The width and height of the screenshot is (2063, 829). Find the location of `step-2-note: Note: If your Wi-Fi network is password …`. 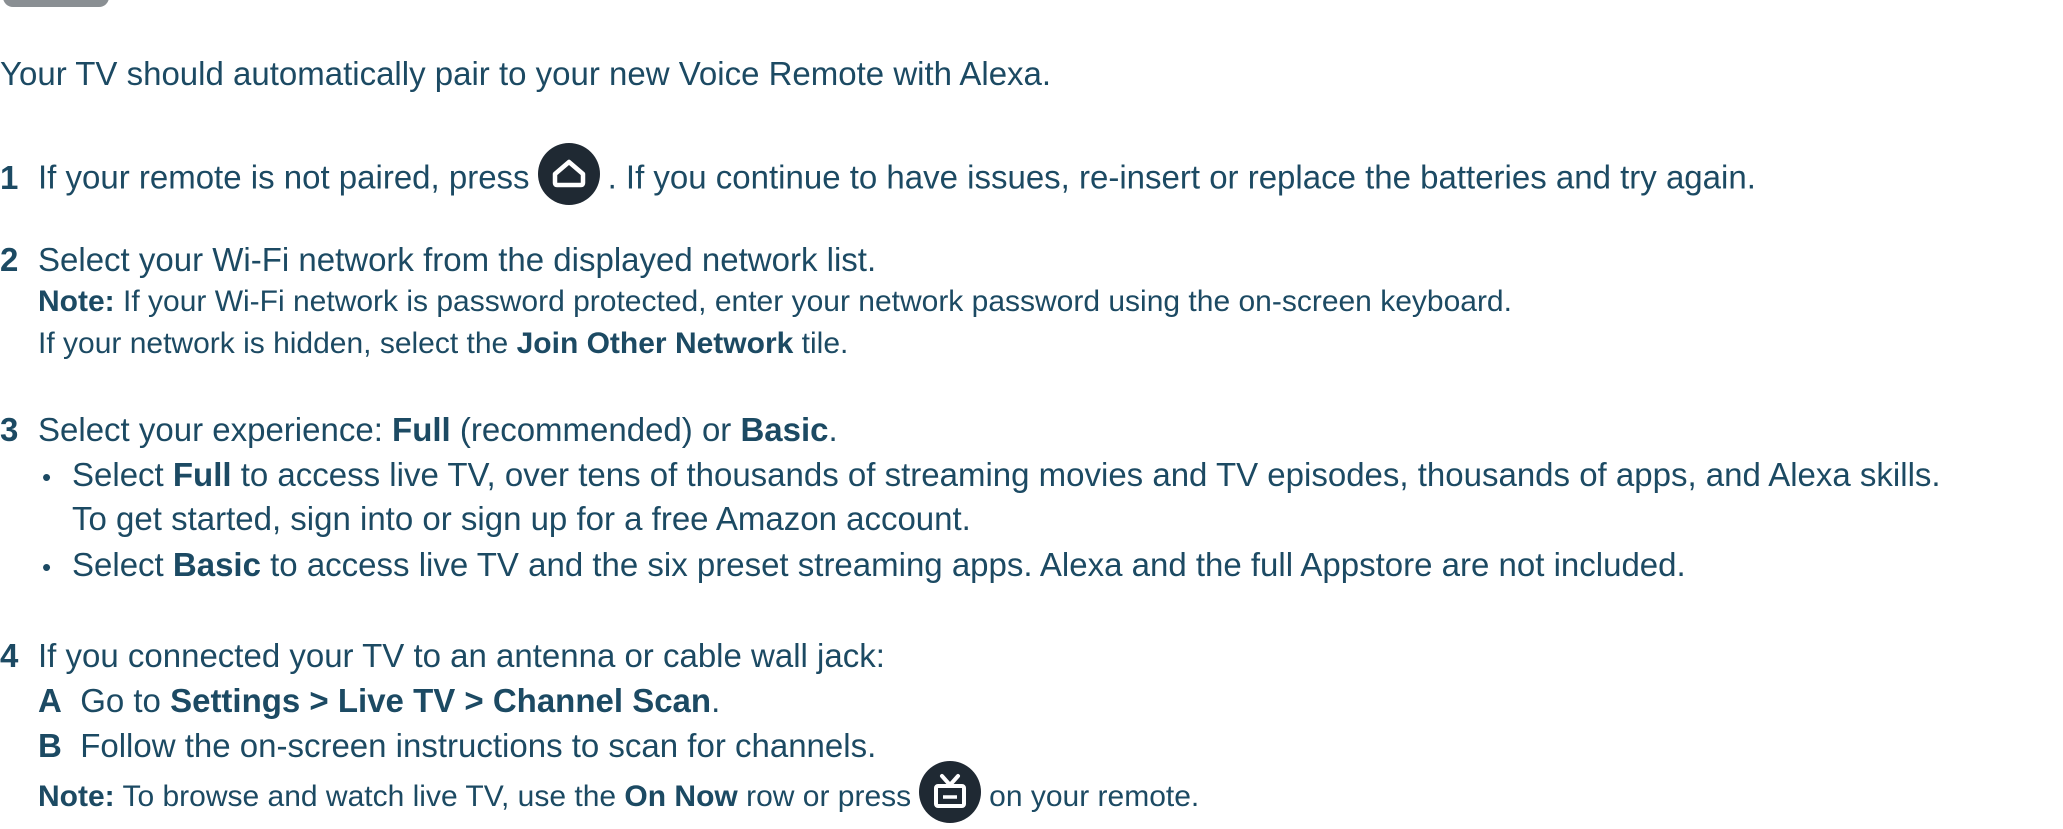

step-2-note: Note: If your Wi-Fi network is password … is located at coordinates (775, 301).